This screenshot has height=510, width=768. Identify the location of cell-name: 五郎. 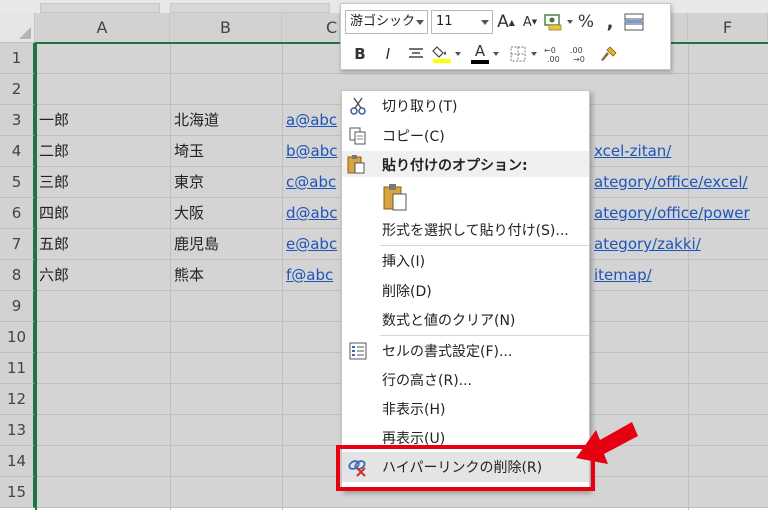
(102, 244).